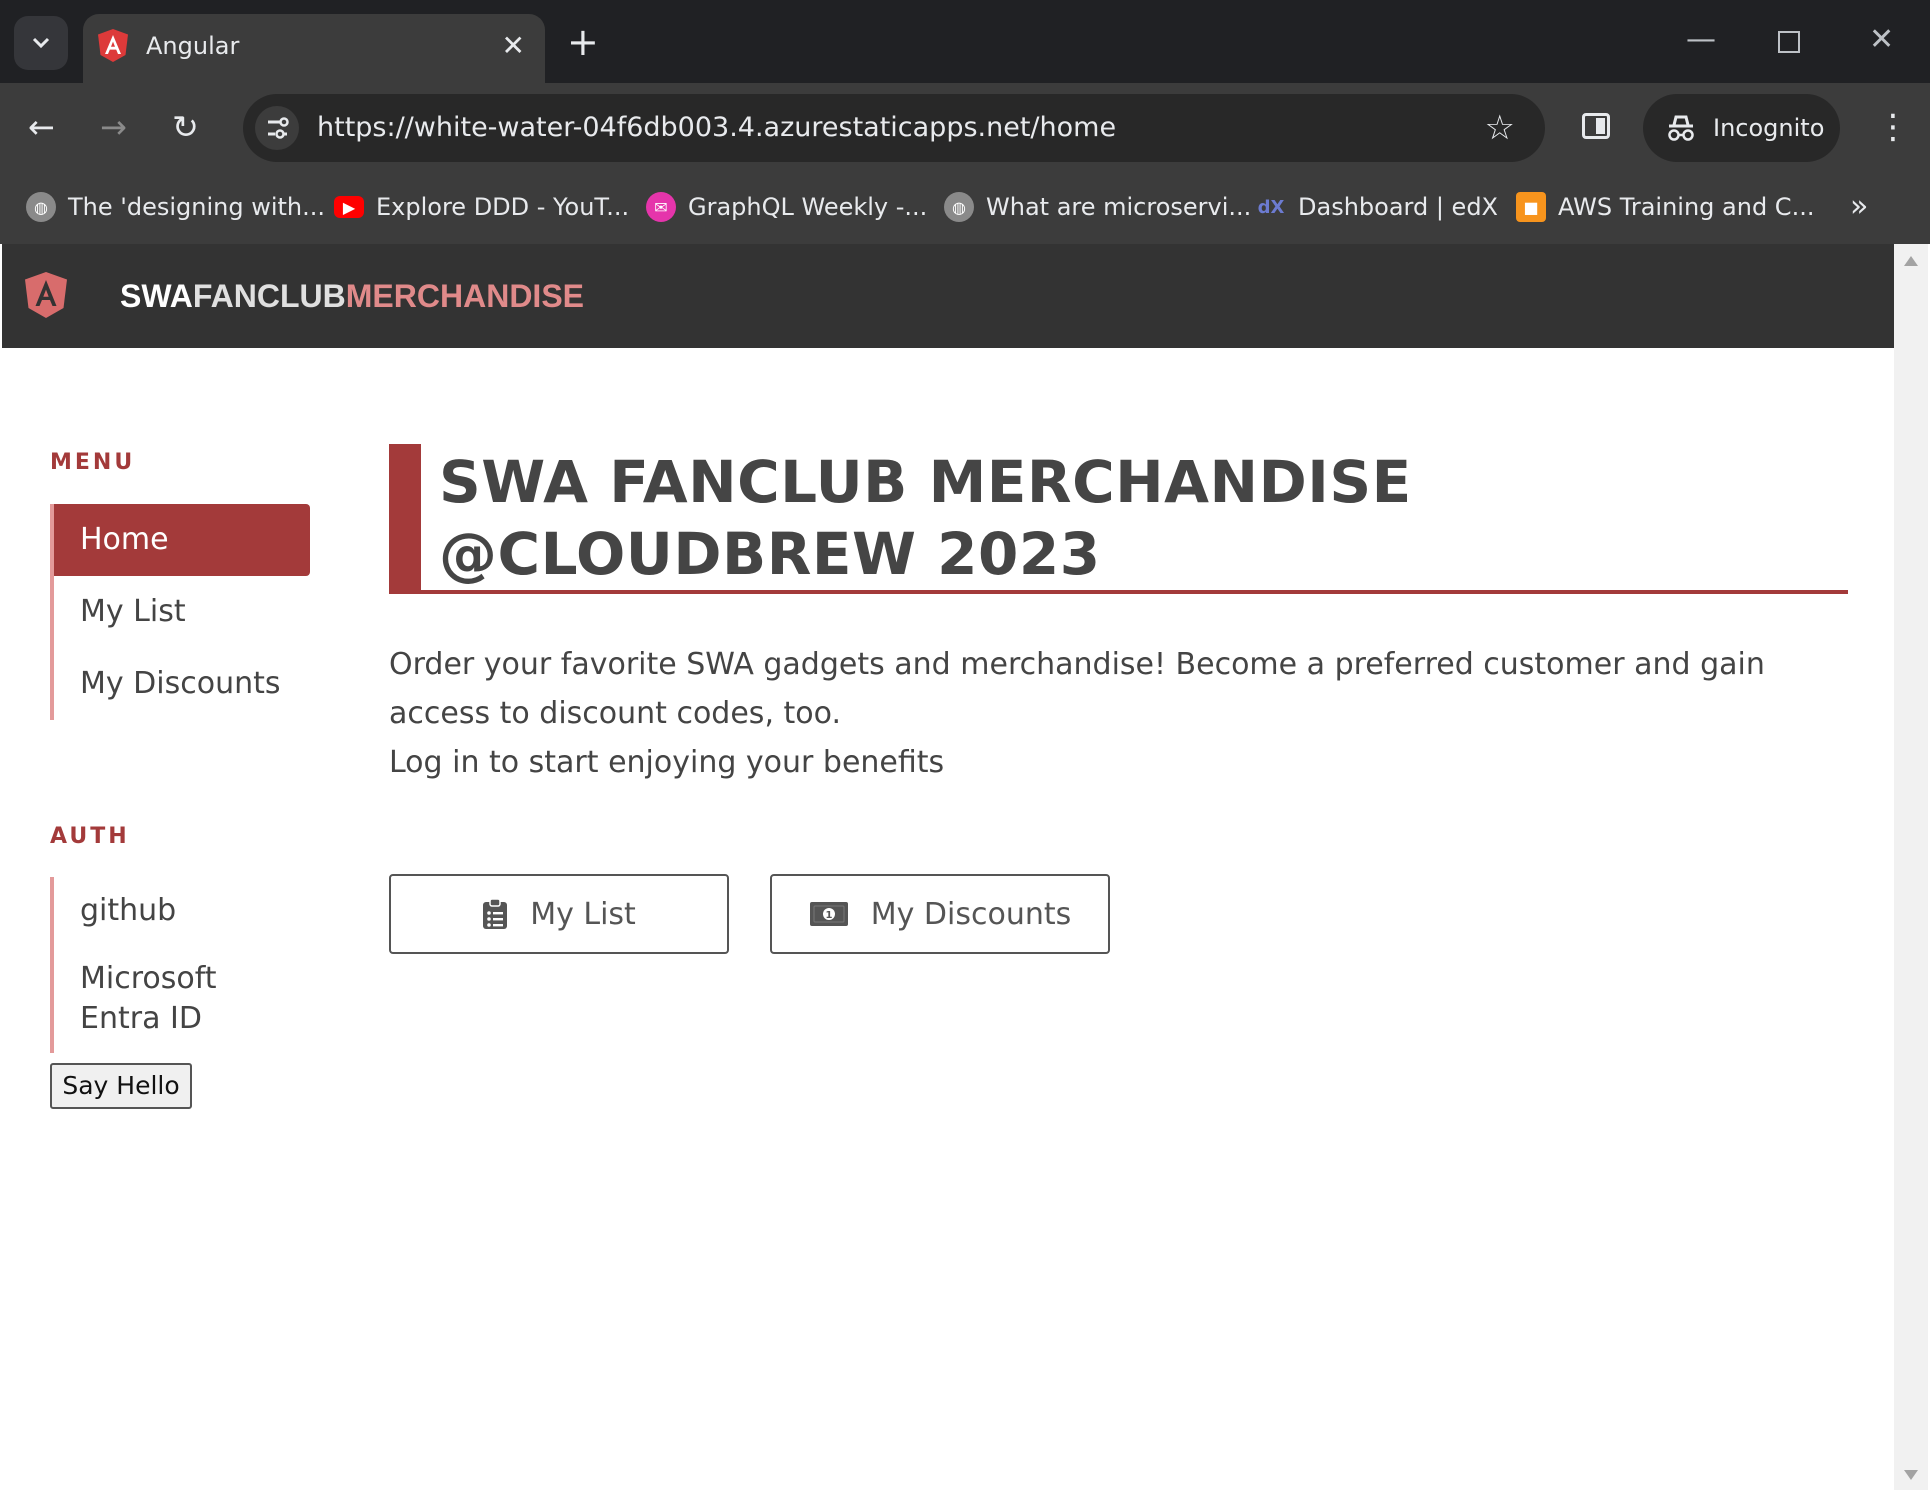  I want to click on forward-icon: →, so click(113, 127).